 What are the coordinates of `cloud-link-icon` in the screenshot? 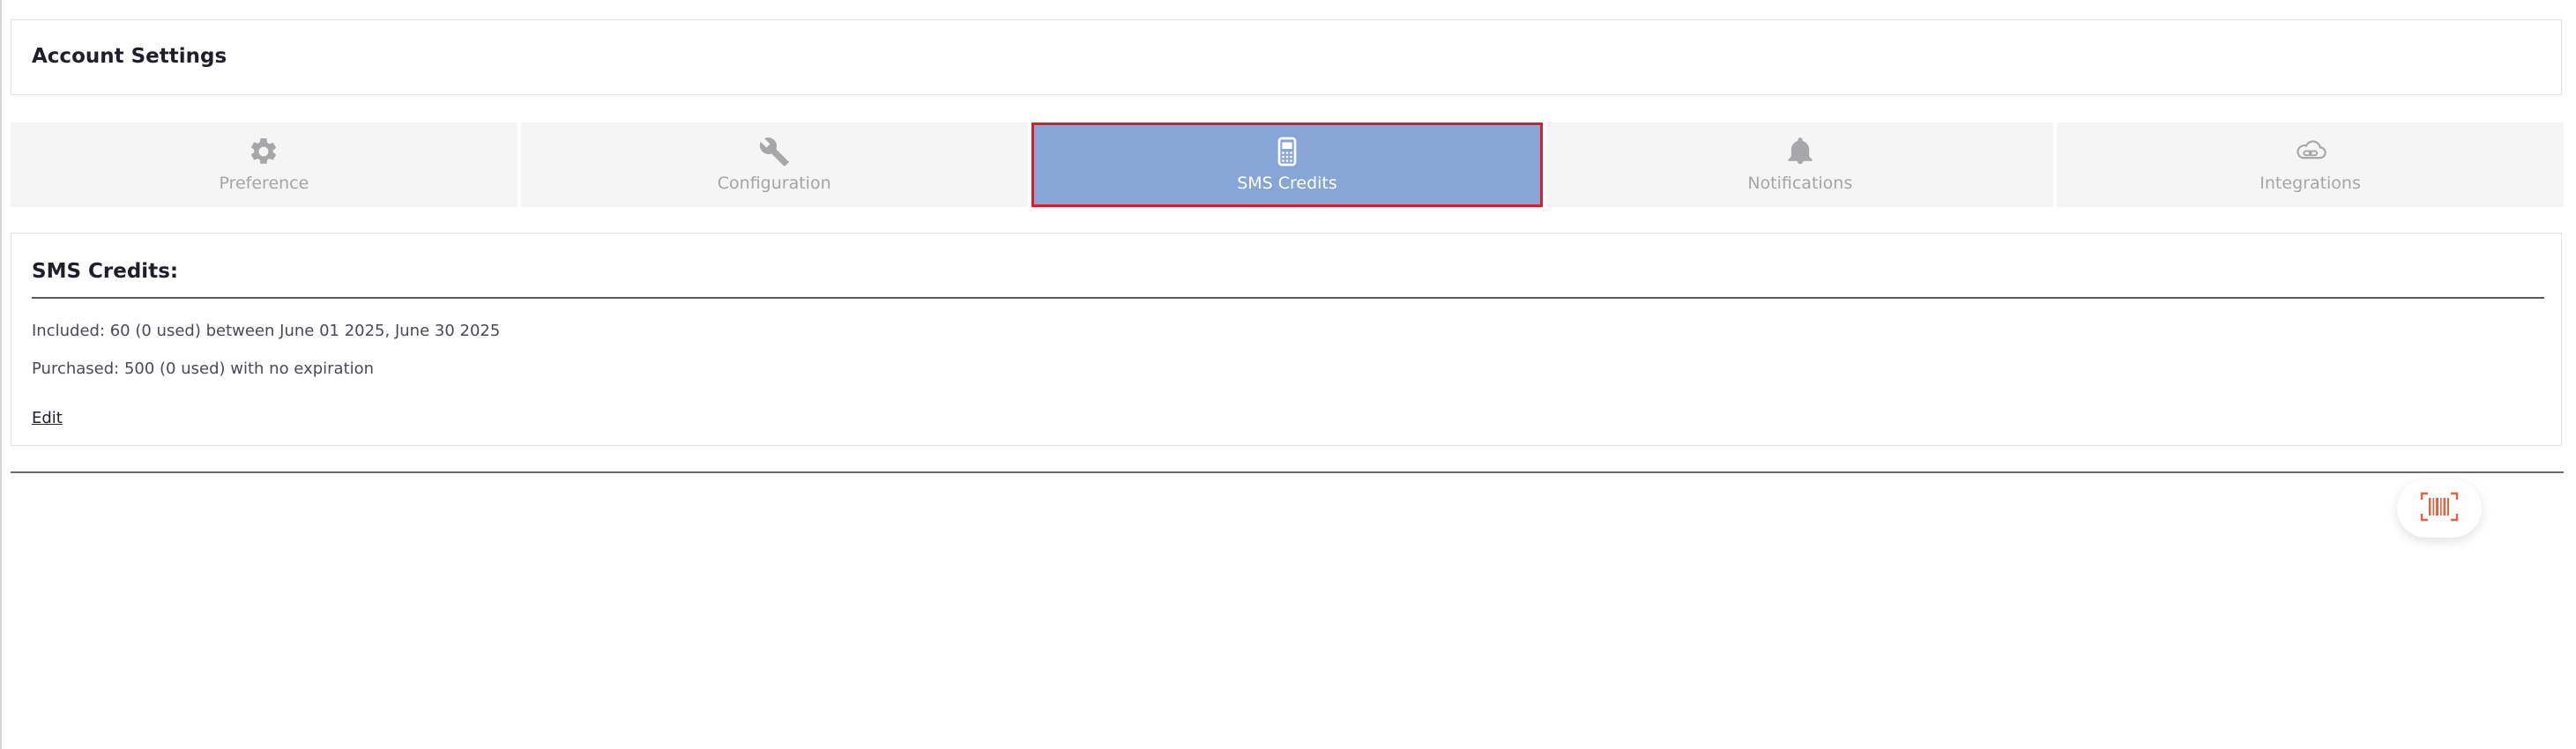 It's located at (2310, 152).